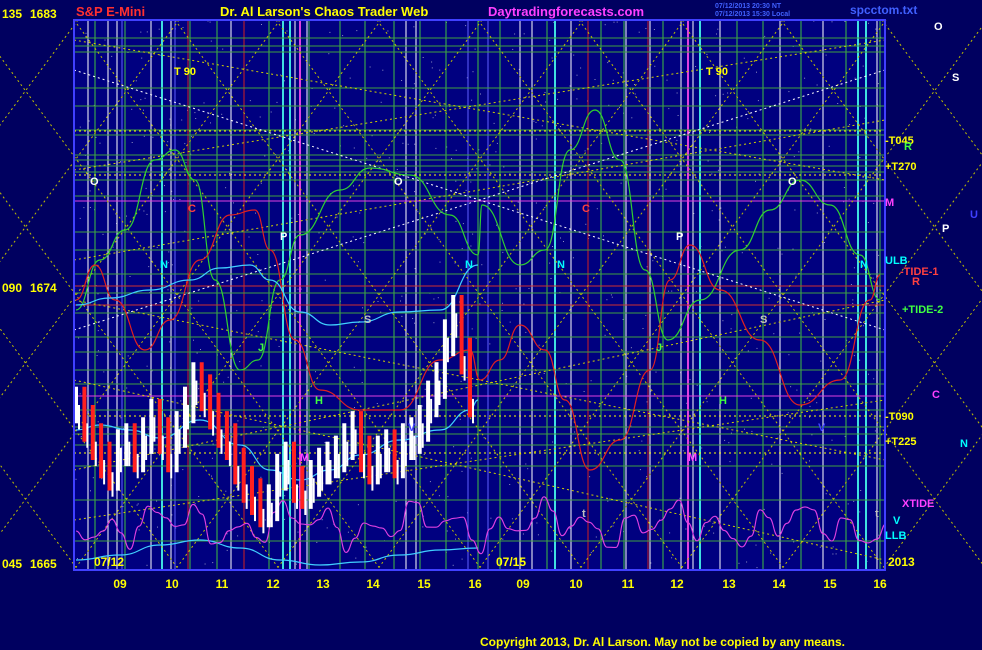 The width and height of the screenshot is (982, 650). What do you see at coordinates (677, 584) in the screenshot?
I see `x-tick-label: 12` at bounding box center [677, 584].